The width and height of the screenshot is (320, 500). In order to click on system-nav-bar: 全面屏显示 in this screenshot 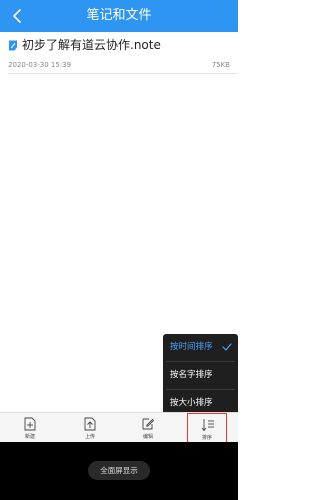, I will do `click(119, 471)`.